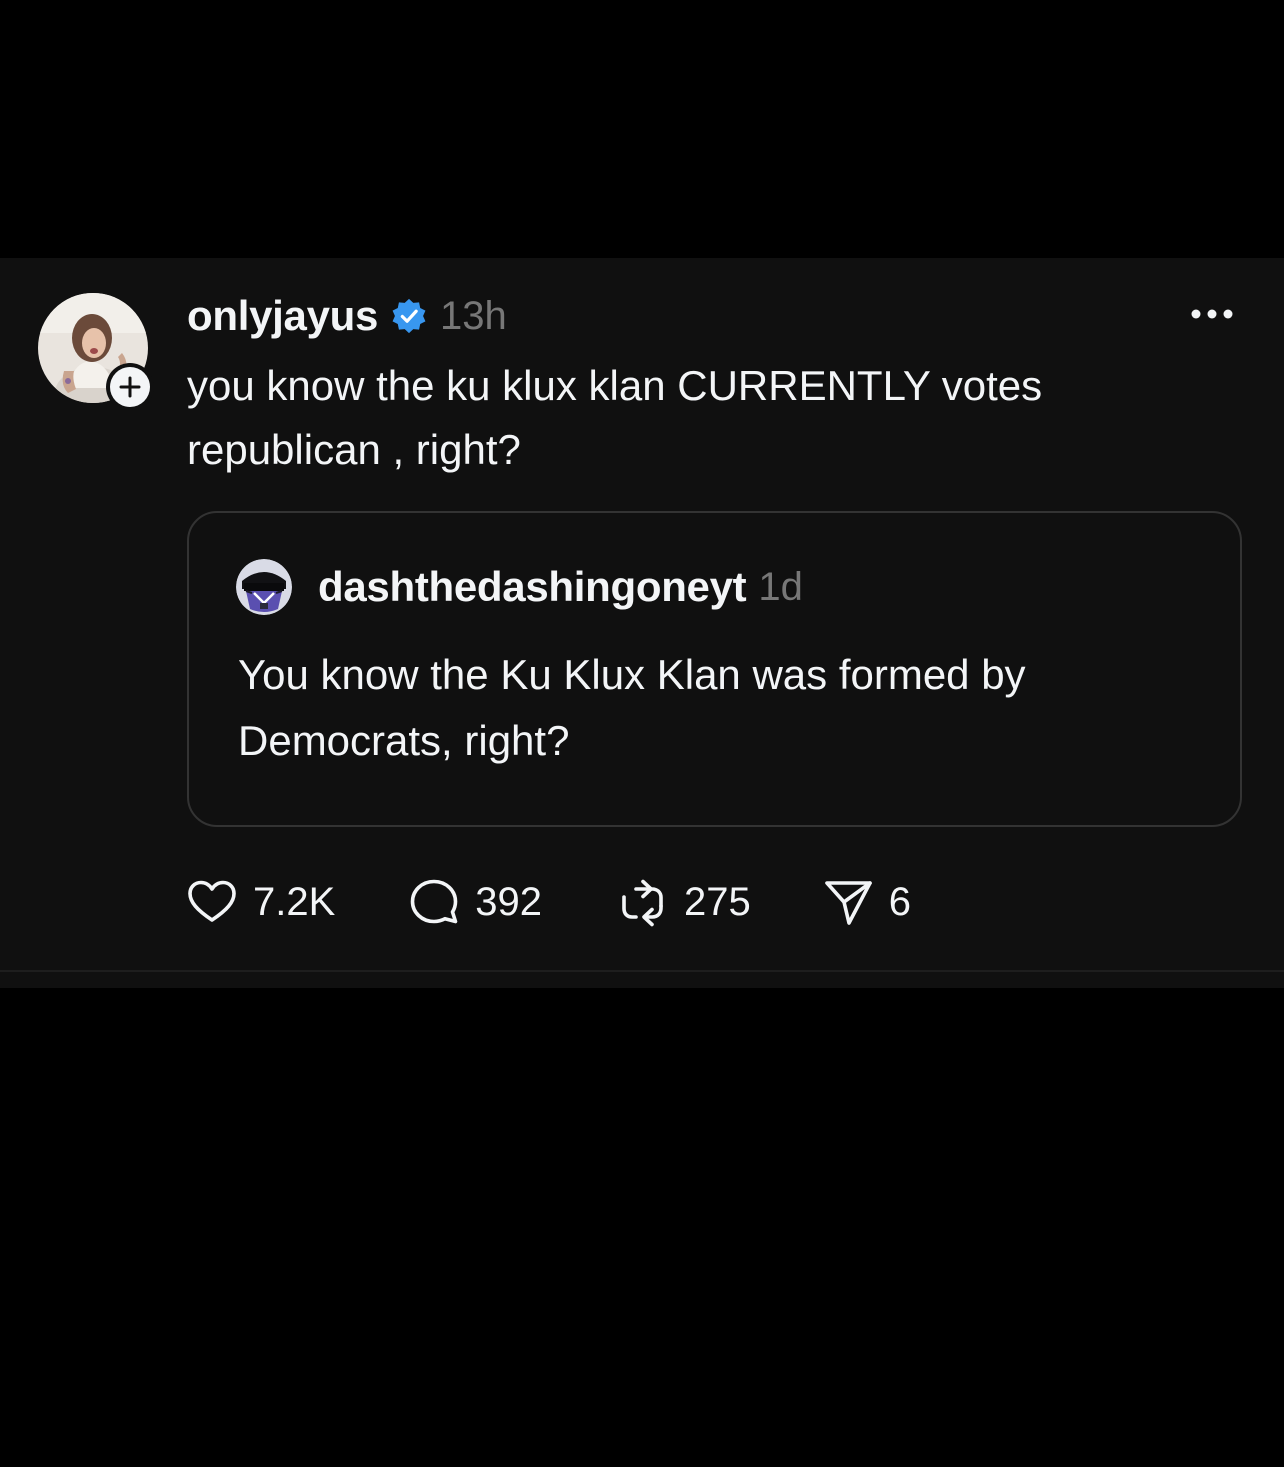  I want to click on repost-icon, so click(642, 903).